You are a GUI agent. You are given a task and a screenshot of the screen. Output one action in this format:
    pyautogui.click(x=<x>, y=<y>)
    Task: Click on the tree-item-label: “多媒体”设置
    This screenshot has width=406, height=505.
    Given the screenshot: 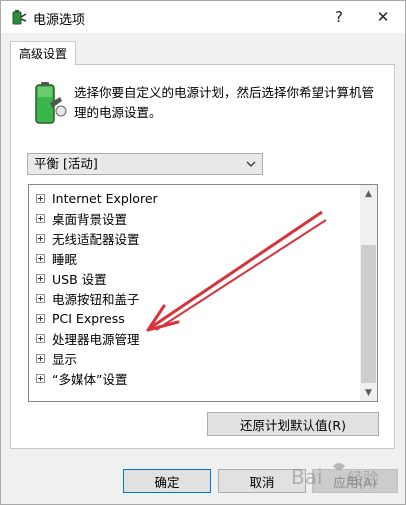 What is the action you would take?
    pyautogui.click(x=90, y=379)
    